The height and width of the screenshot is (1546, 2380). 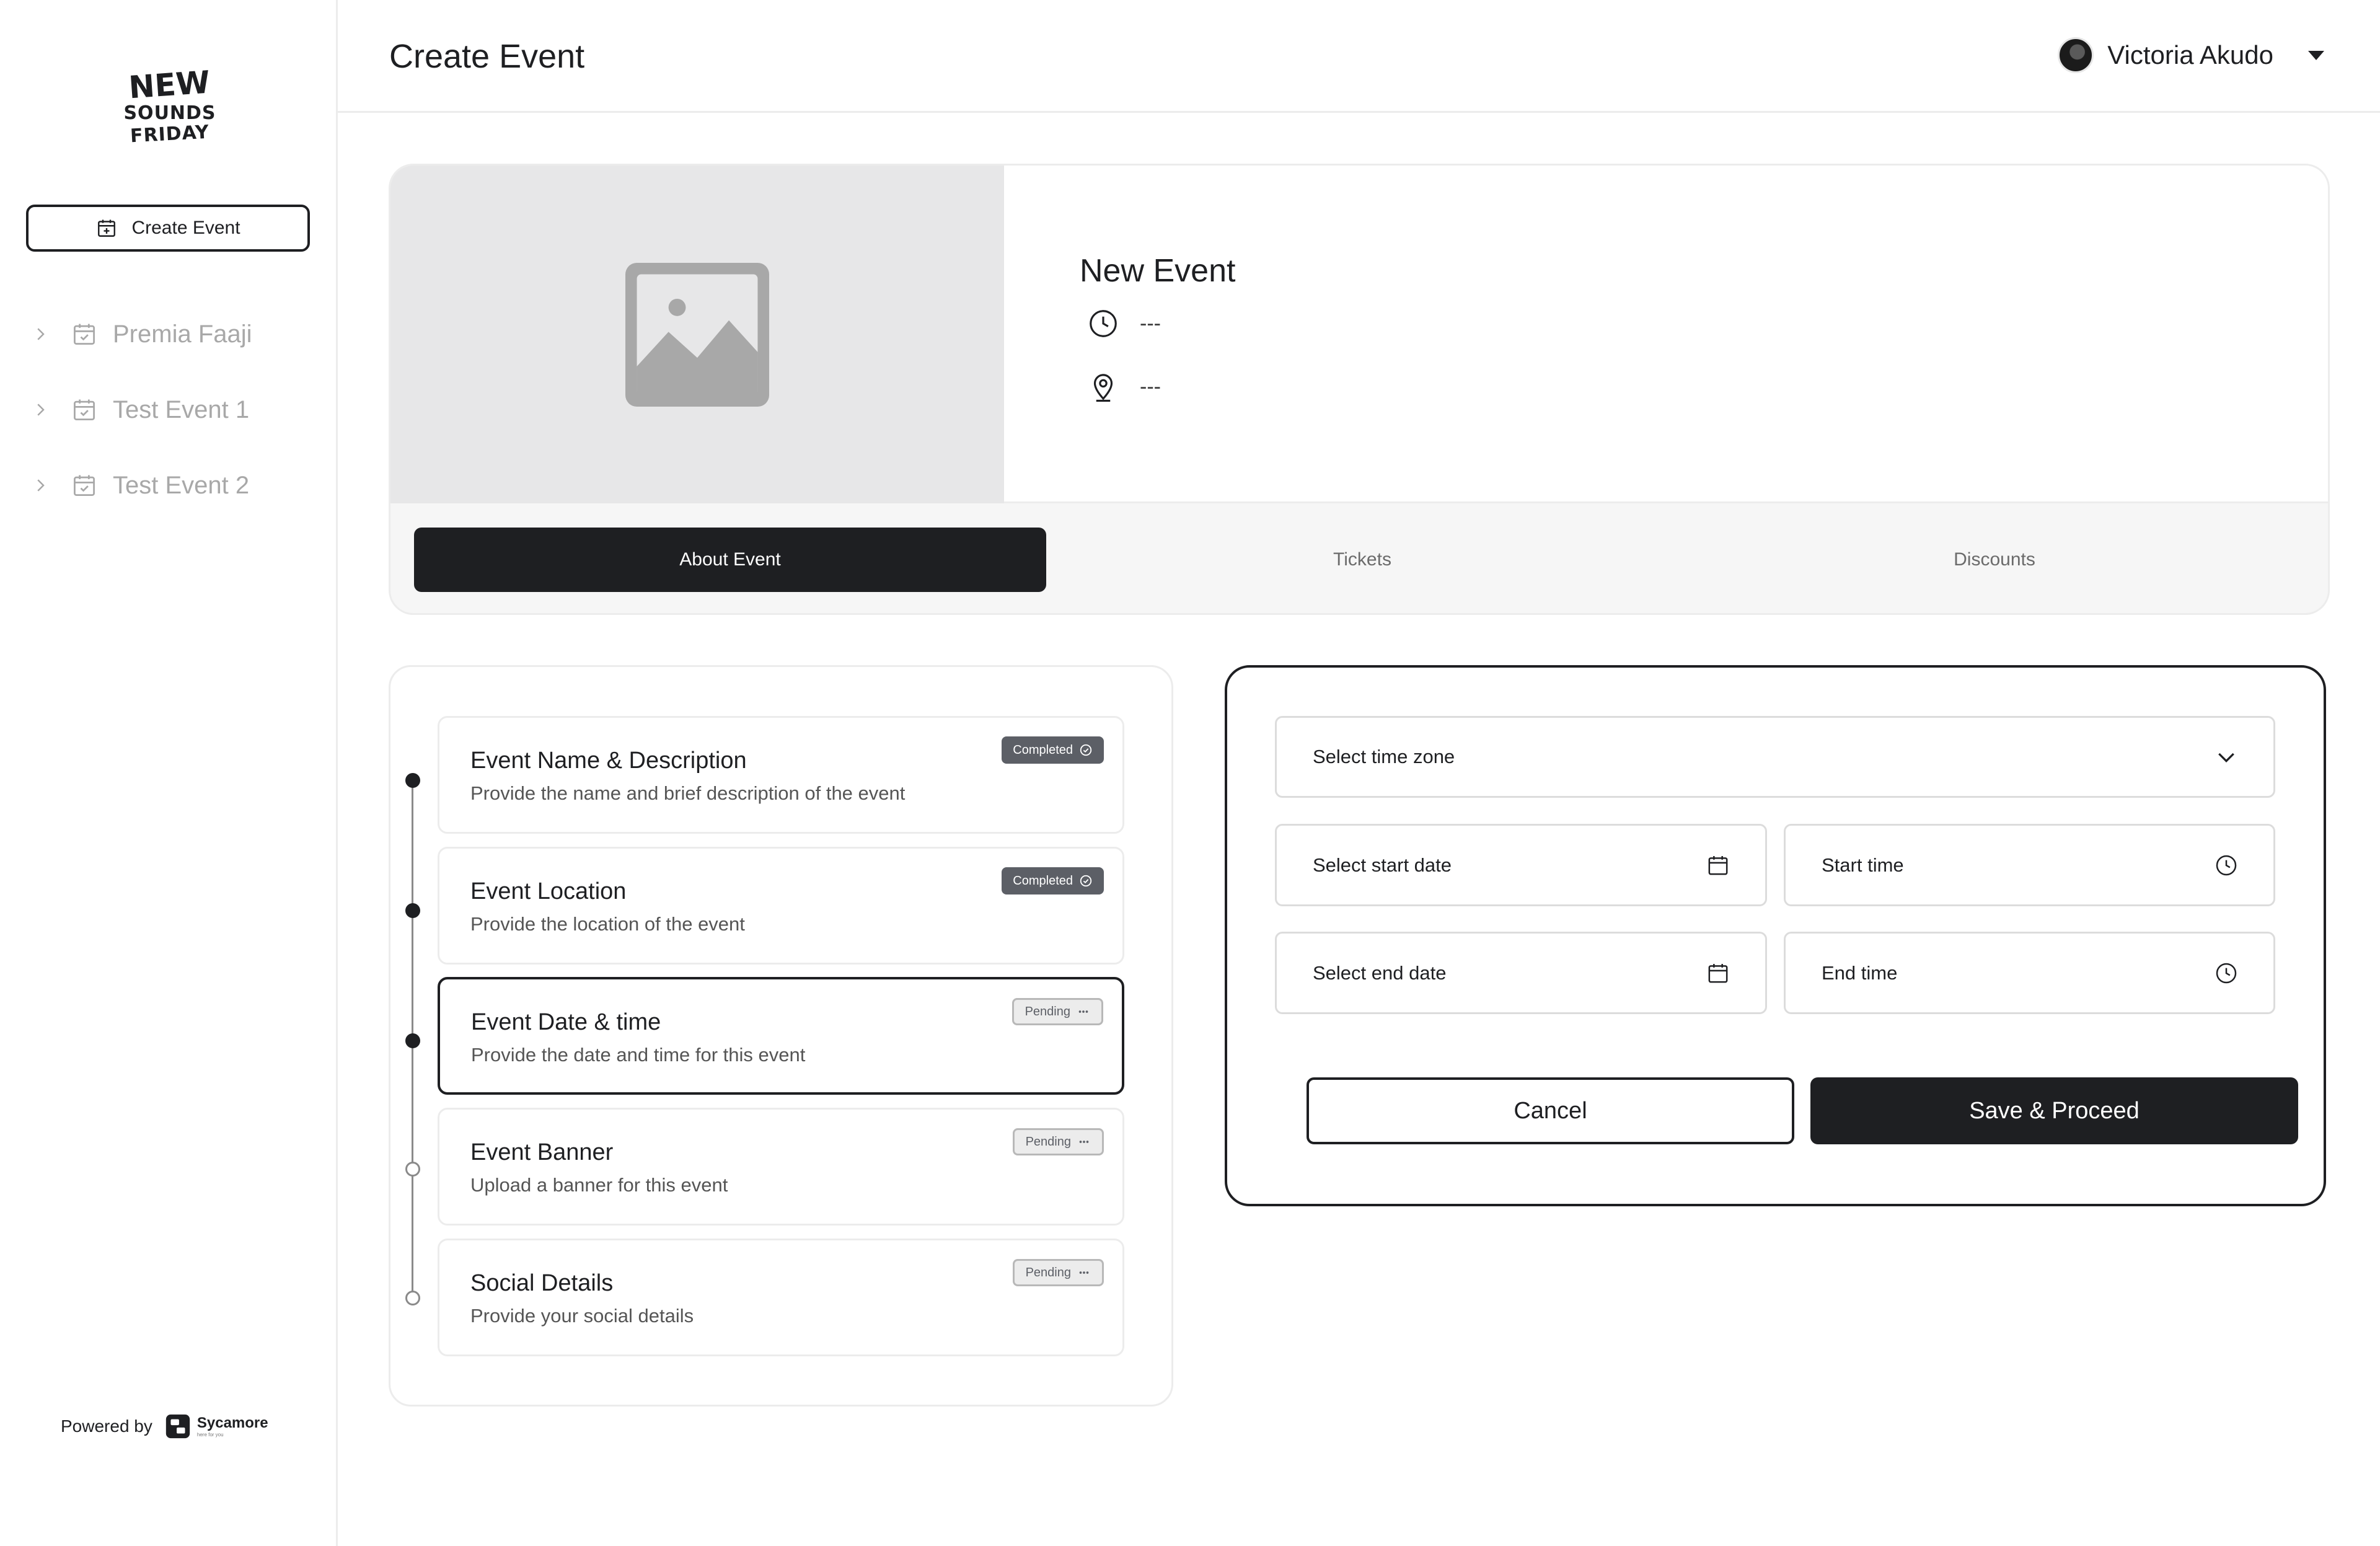 What do you see at coordinates (1382, 865) in the screenshot?
I see `start-date-placeholder: Select start date` at bounding box center [1382, 865].